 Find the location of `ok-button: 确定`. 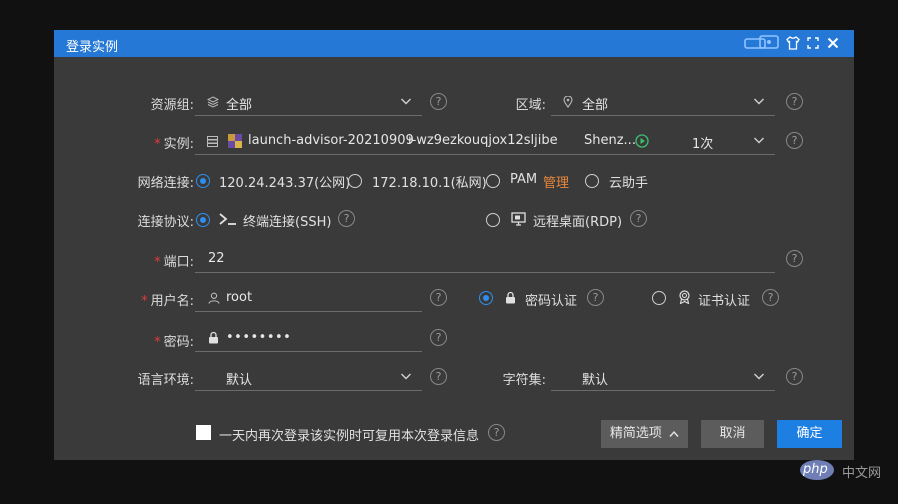

ok-button: 确定 is located at coordinates (809, 434).